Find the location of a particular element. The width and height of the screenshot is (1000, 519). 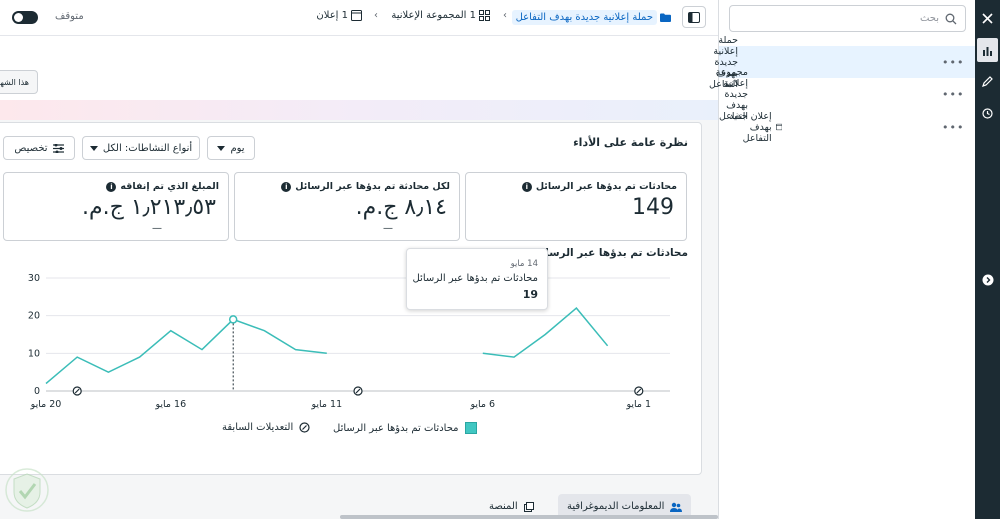

legend-edits: التعديلات السابقة is located at coordinates (266, 427).